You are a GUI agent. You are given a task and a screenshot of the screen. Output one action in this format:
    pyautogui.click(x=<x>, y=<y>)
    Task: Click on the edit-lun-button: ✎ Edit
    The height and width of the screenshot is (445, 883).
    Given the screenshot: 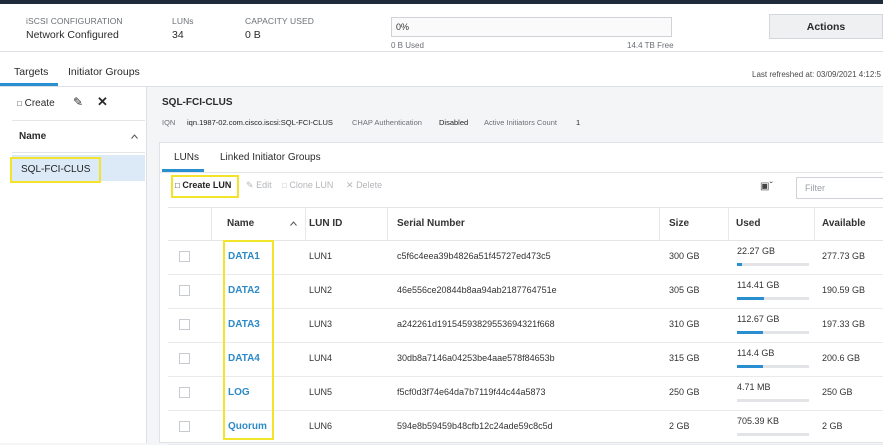 What is the action you would take?
    pyautogui.click(x=259, y=185)
    